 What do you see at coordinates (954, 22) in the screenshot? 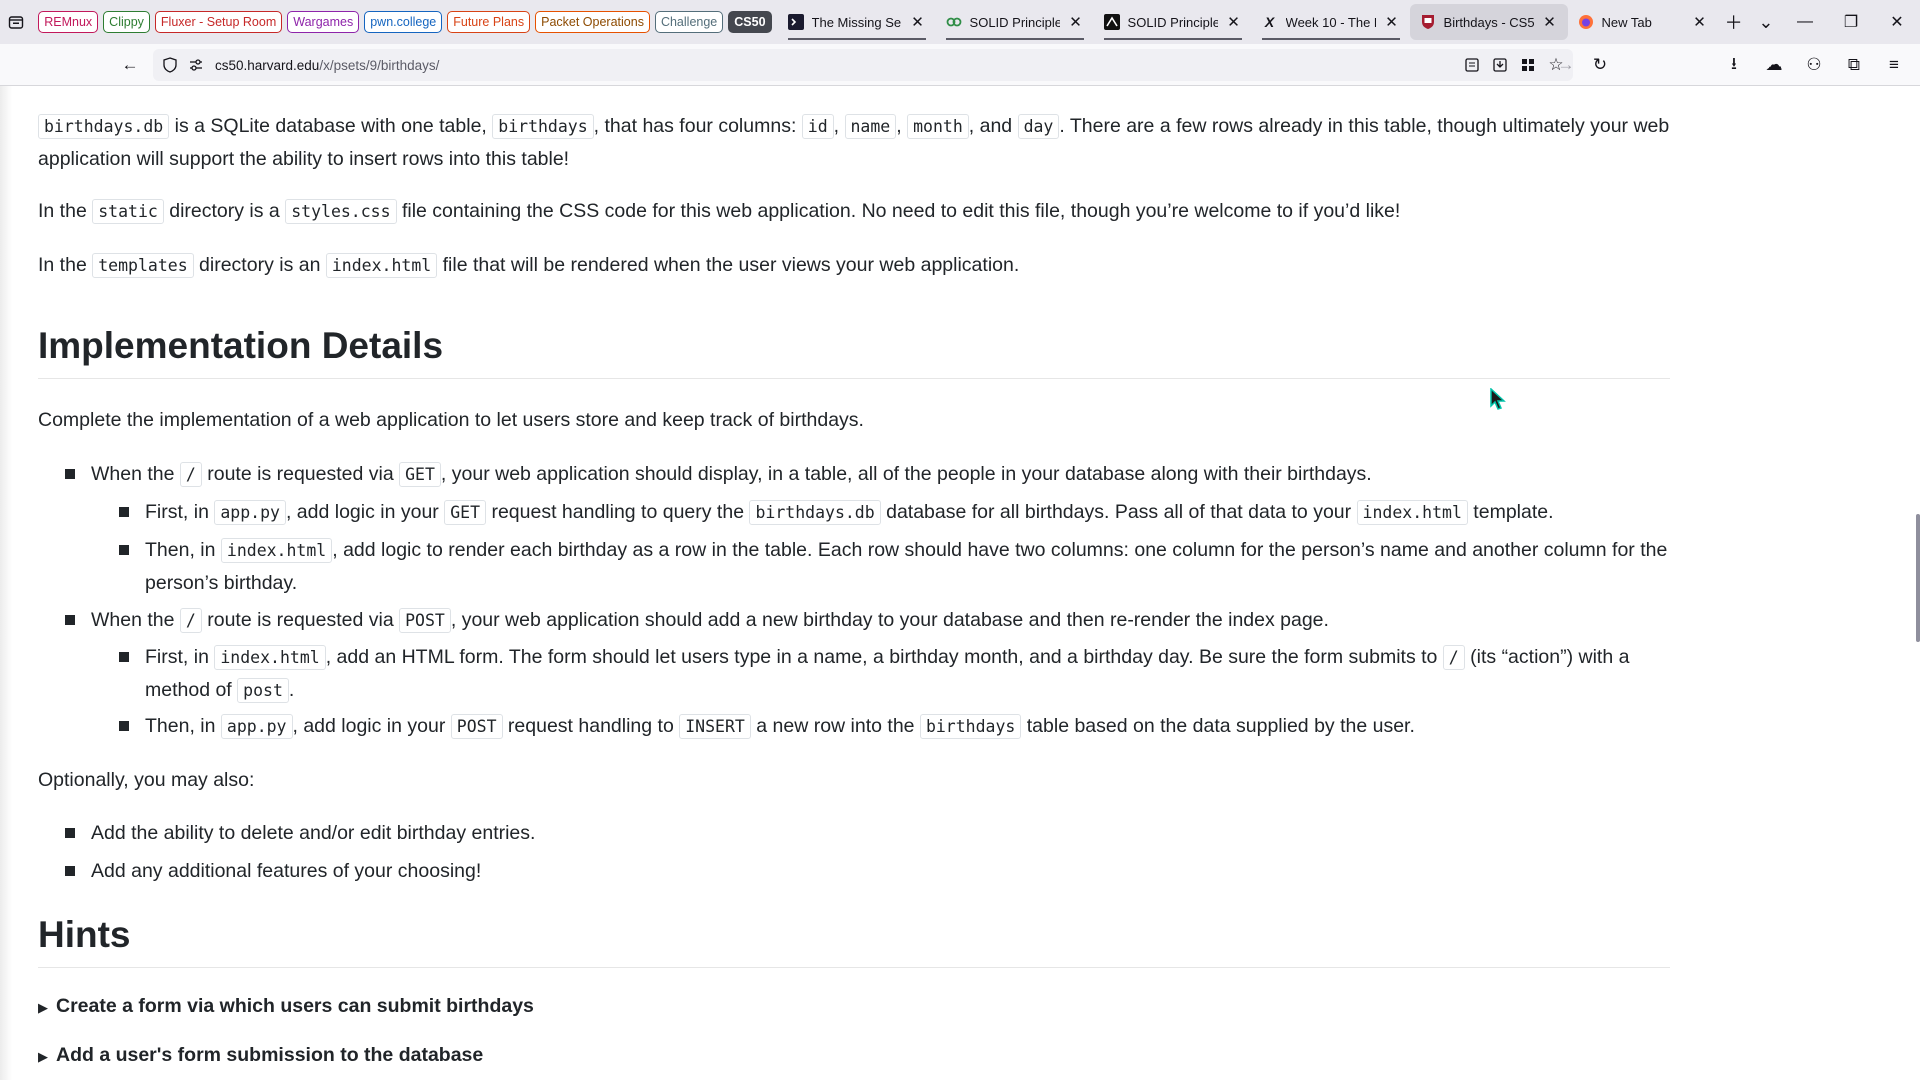
I see `gfg-icon` at bounding box center [954, 22].